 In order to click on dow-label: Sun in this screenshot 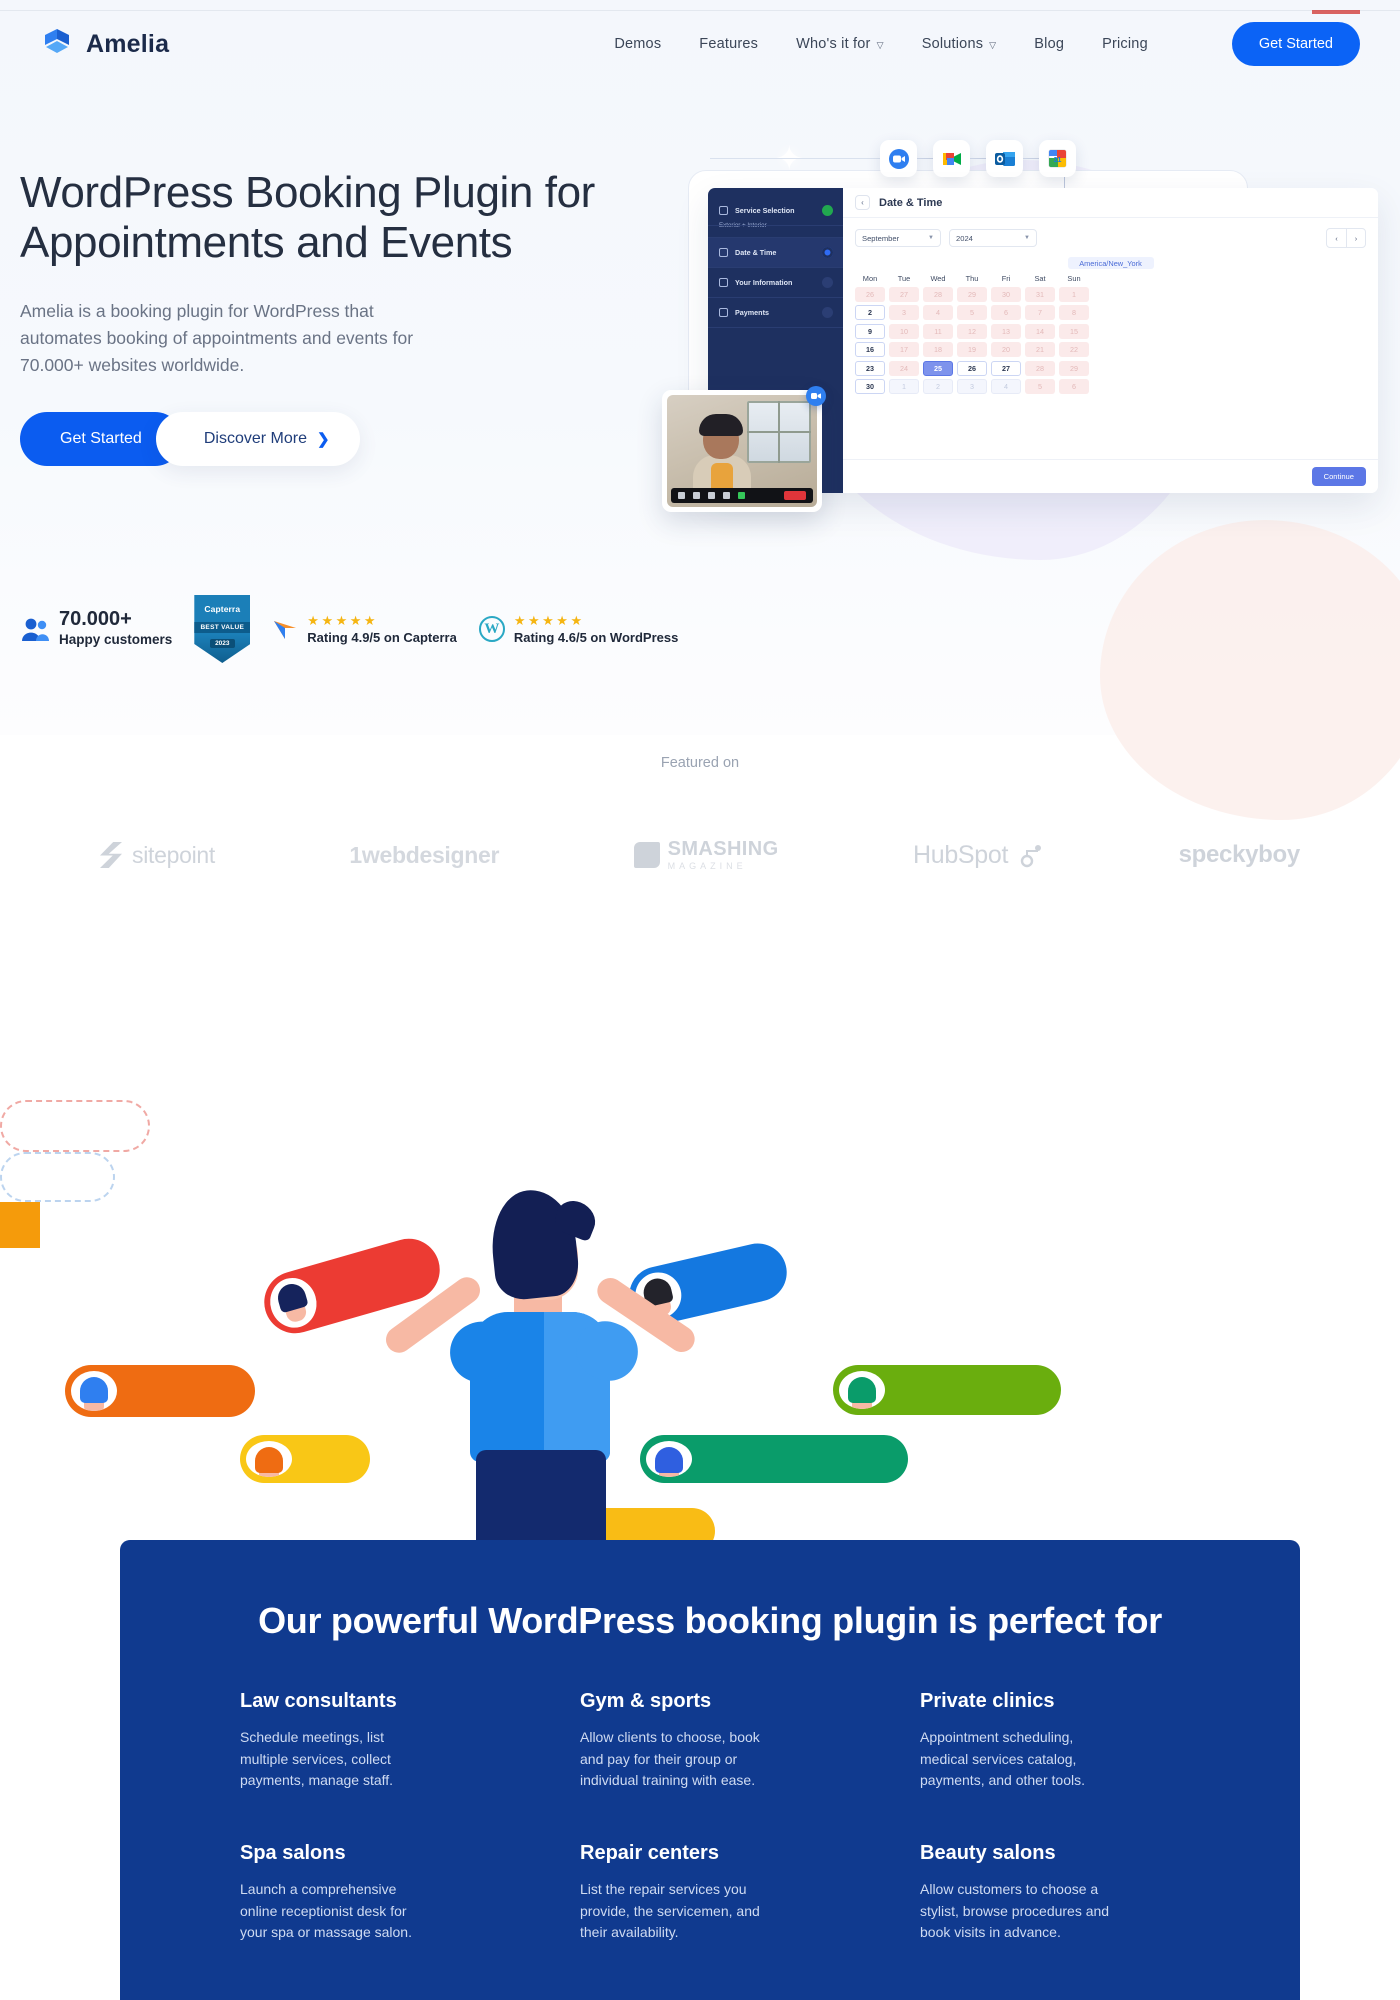, I will do `click(1074, 278)`.